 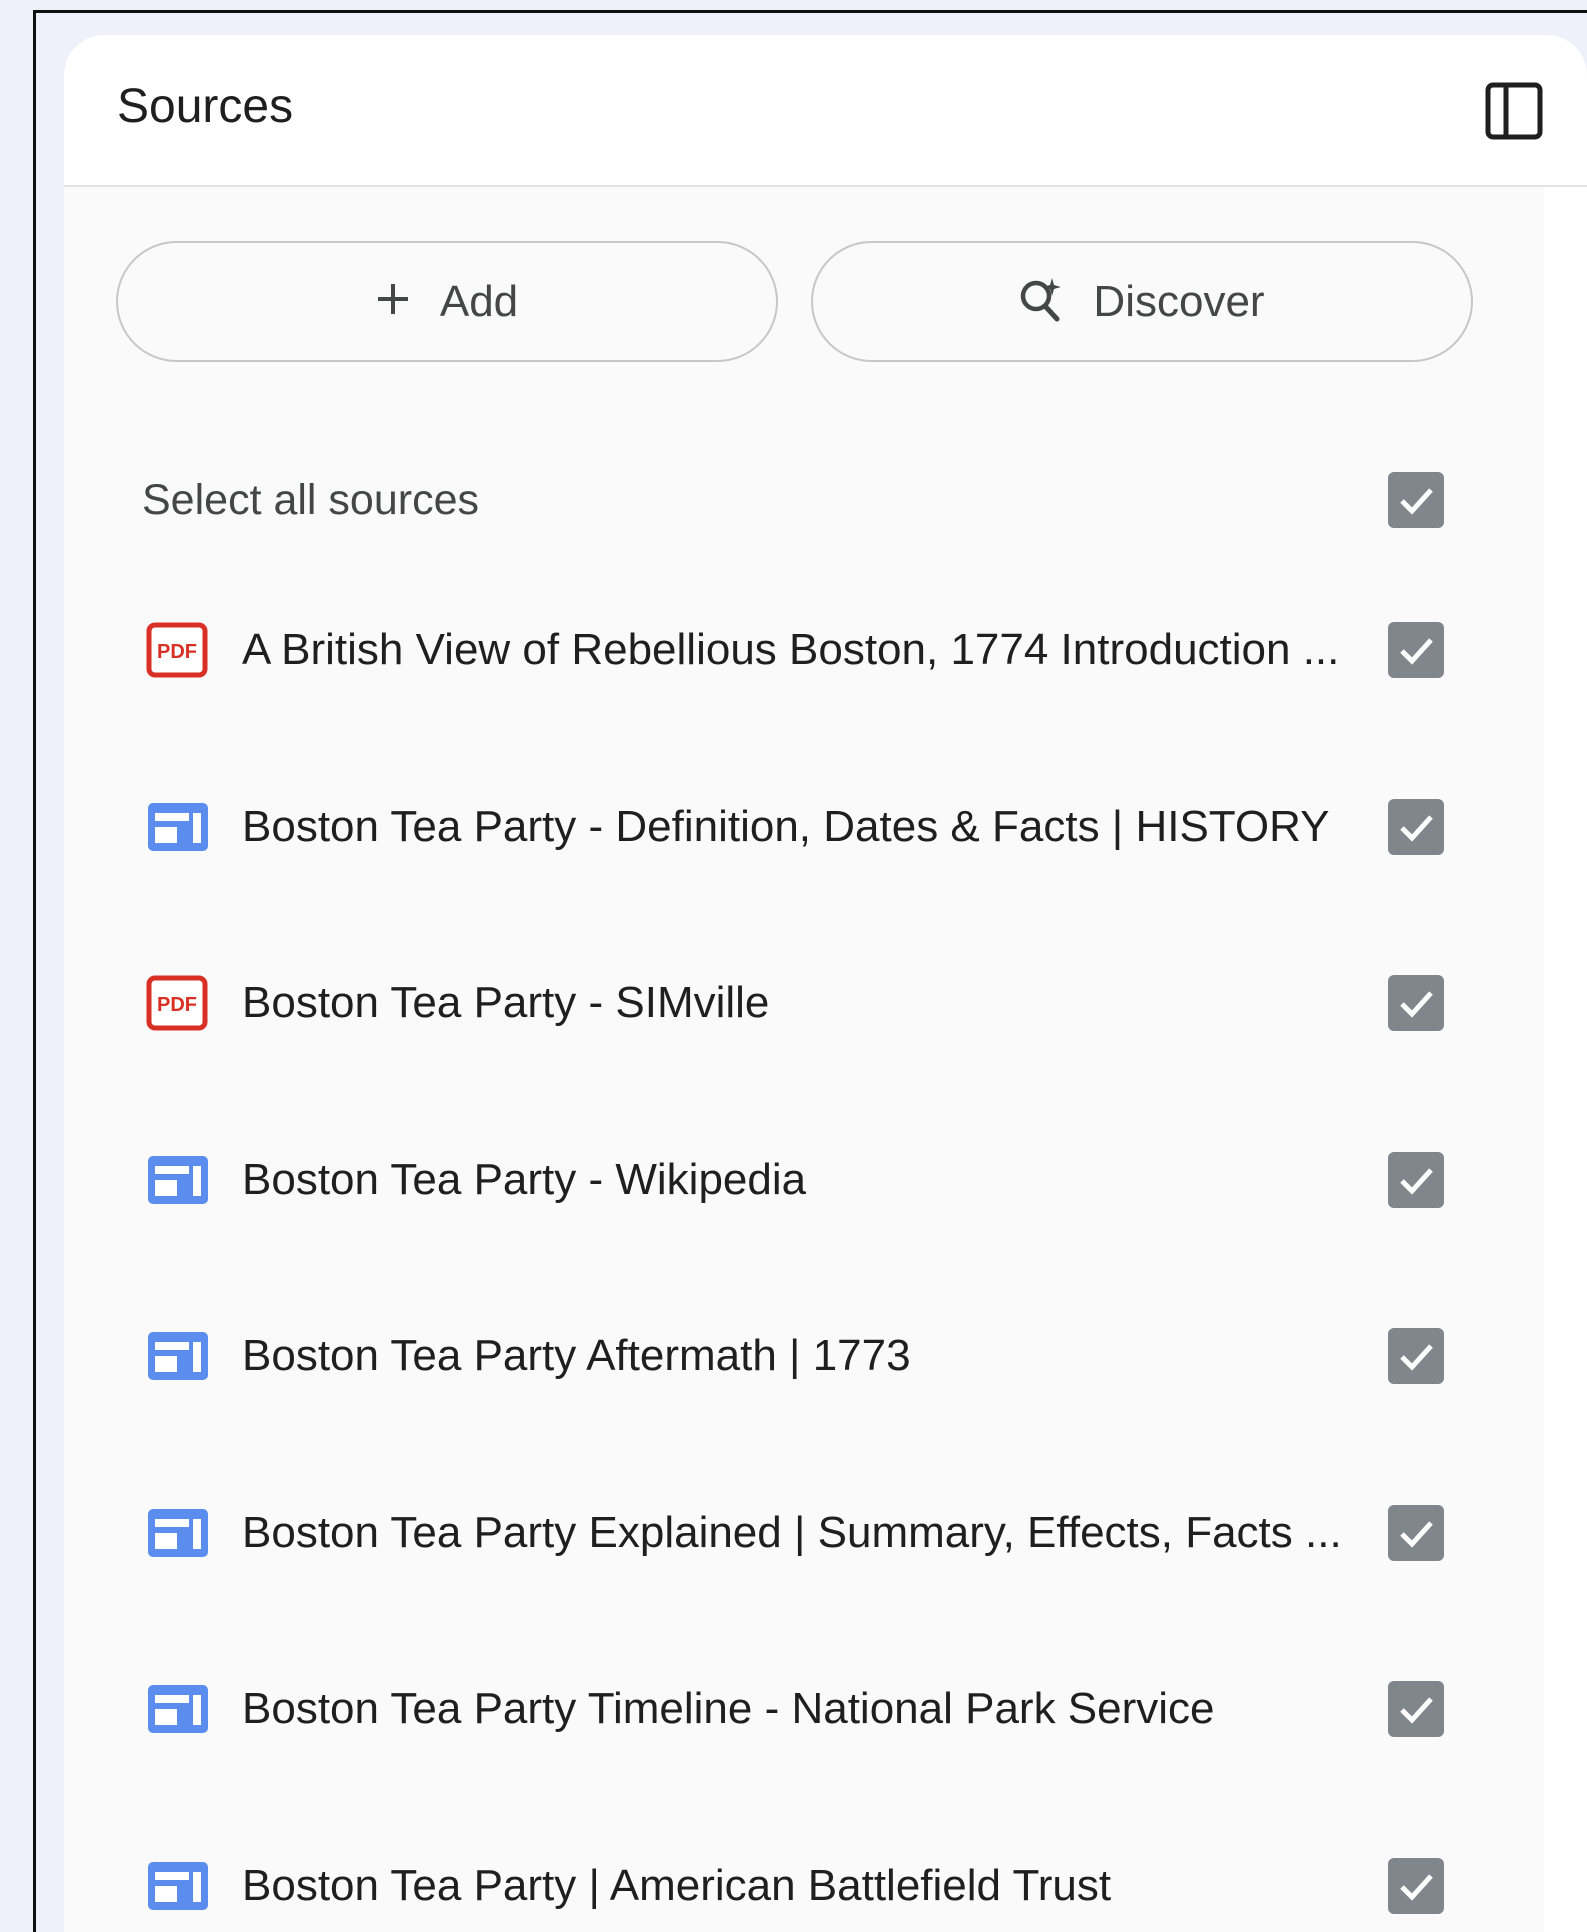 I want to click on discover-button-label: Discover, so click(x=1179, y=301).